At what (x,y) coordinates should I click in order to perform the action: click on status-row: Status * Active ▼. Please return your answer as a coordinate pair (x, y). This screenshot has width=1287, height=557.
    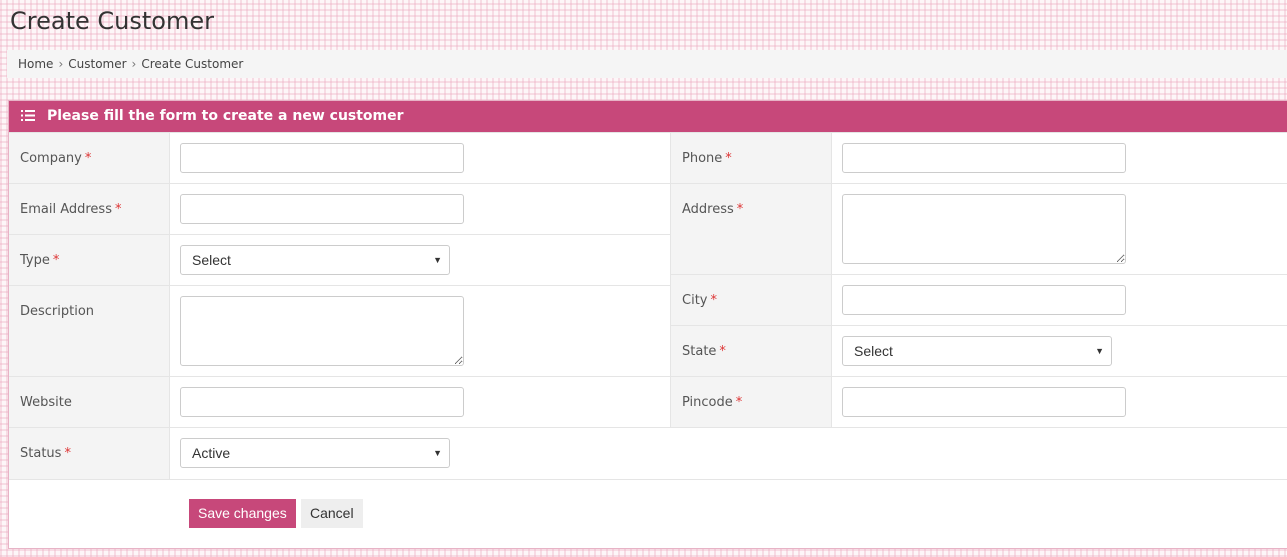
    Looking at the image, I should click on (648, 453).